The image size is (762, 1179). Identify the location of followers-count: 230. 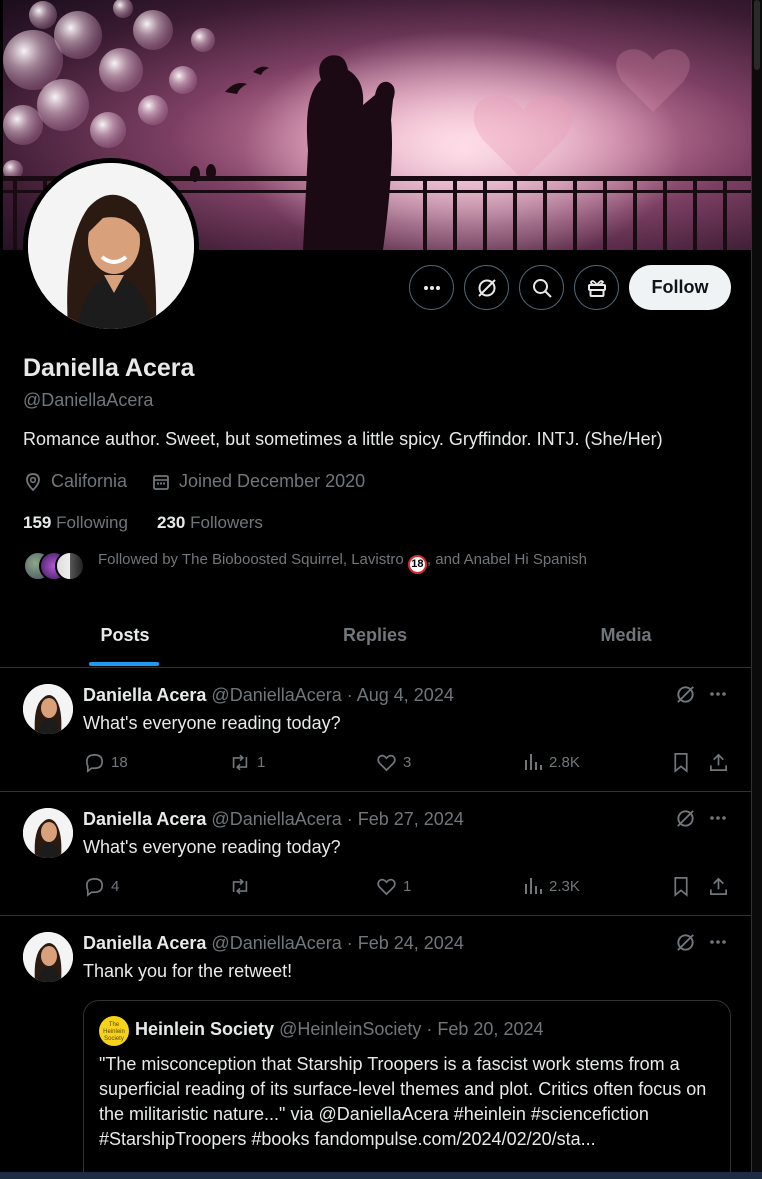
(171, 522).